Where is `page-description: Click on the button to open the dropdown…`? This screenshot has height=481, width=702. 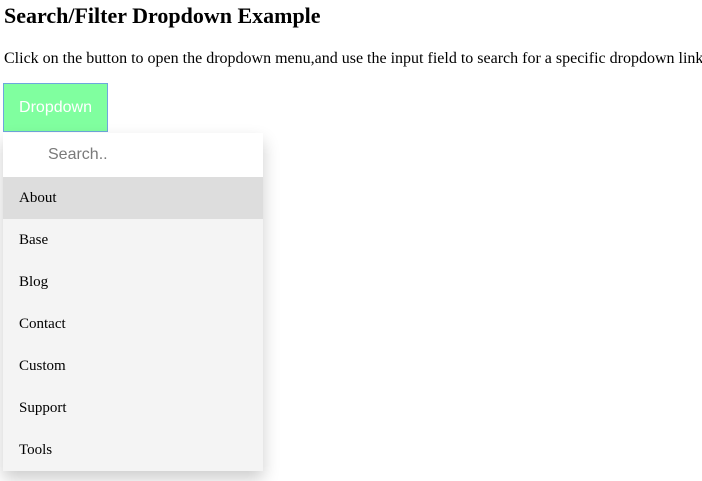 page-description: Click on the button to open the dropdown… is located at coordinates (353, 58).